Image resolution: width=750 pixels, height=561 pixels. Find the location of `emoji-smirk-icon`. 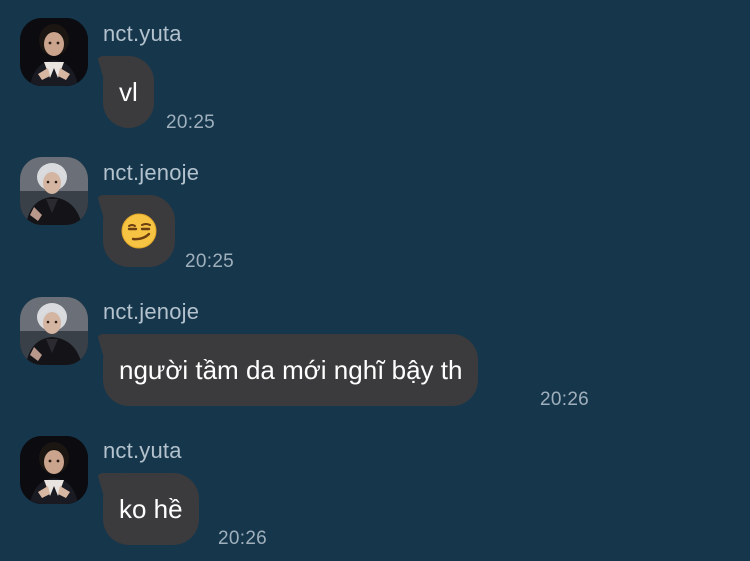

emoji-smirk-icon is located at coordinates (139, 231).